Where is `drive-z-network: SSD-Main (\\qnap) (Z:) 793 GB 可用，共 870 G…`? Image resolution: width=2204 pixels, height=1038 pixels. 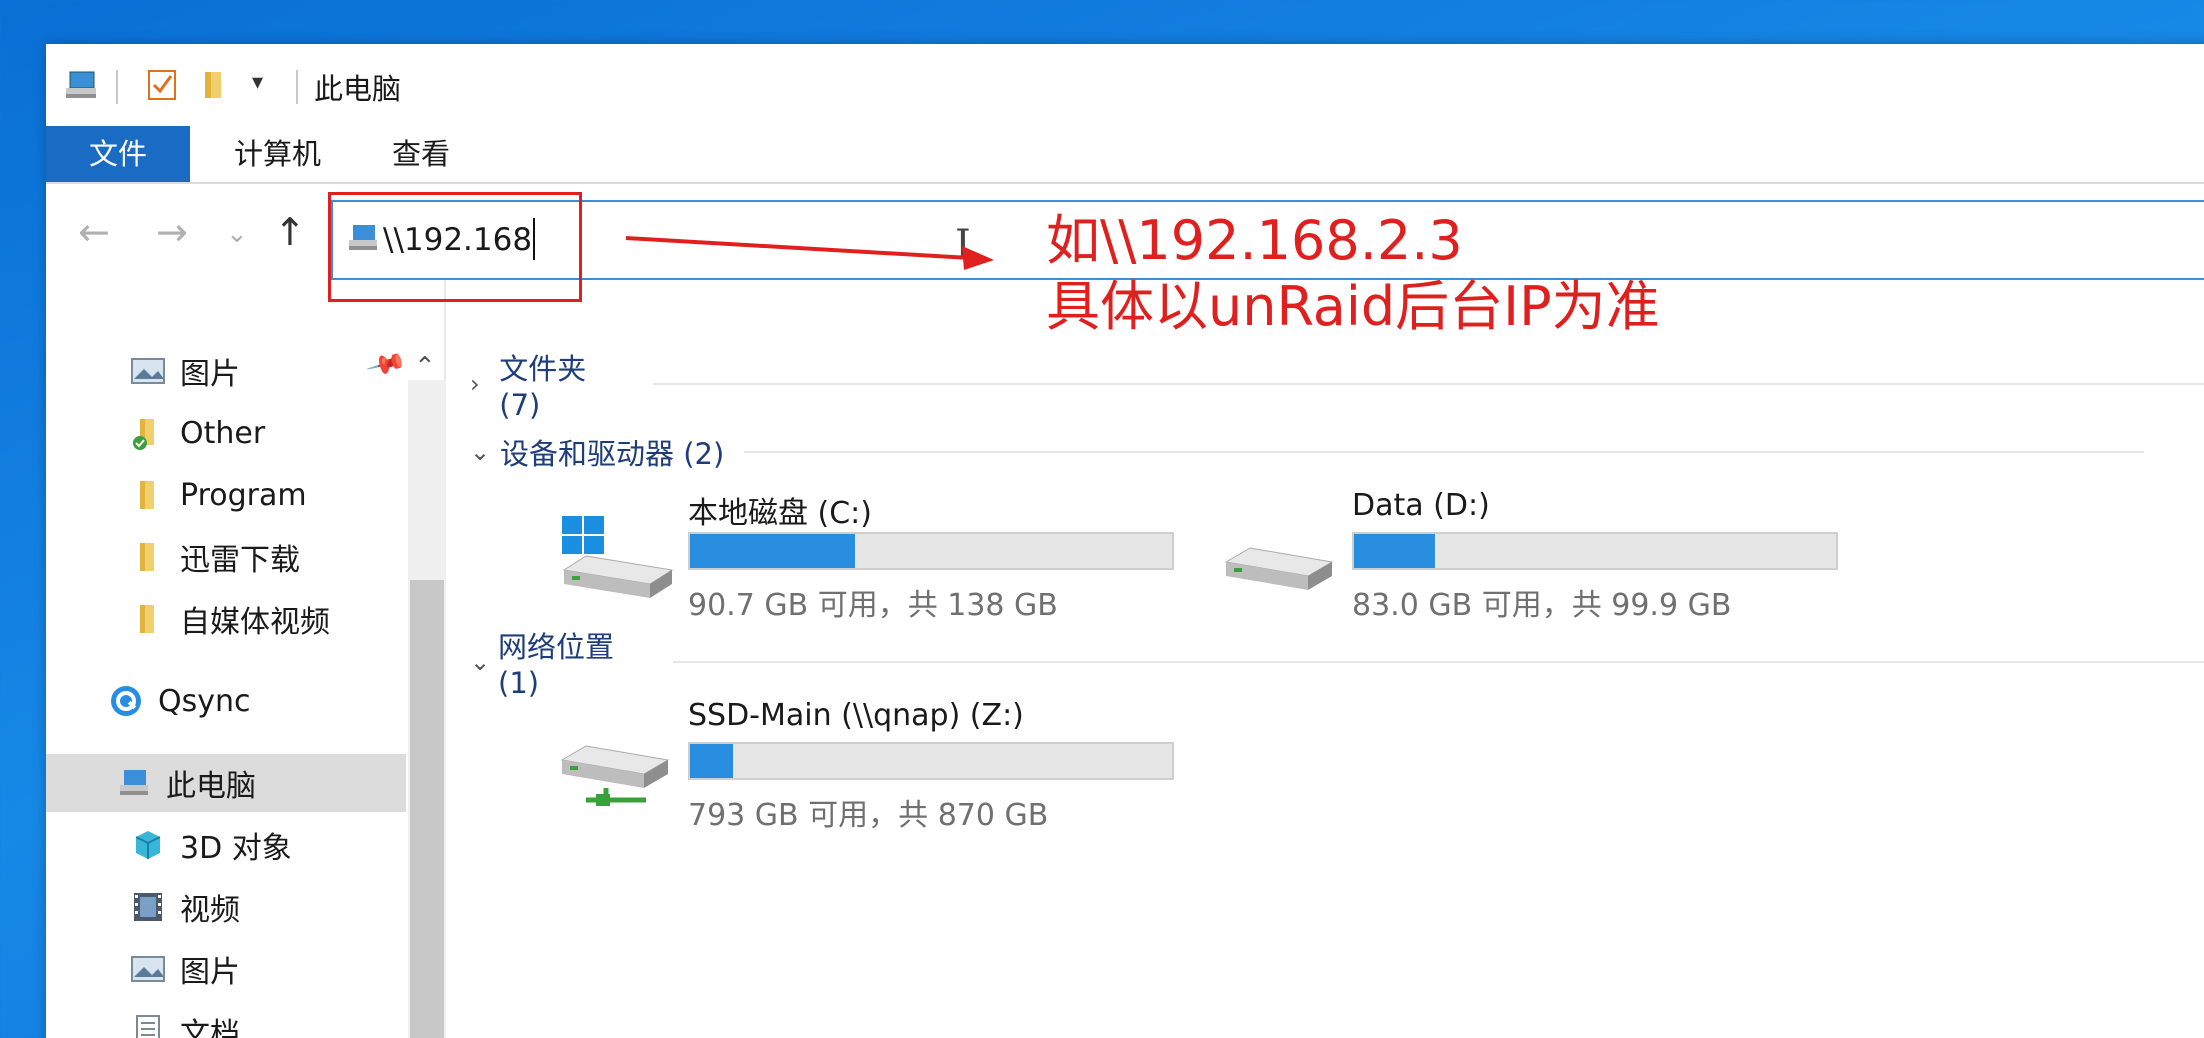
drive-z-network: SSD-Main (\\qnap) (Z:) 793 GB 可用，共 870 G… is located at coordinates (881, 765).